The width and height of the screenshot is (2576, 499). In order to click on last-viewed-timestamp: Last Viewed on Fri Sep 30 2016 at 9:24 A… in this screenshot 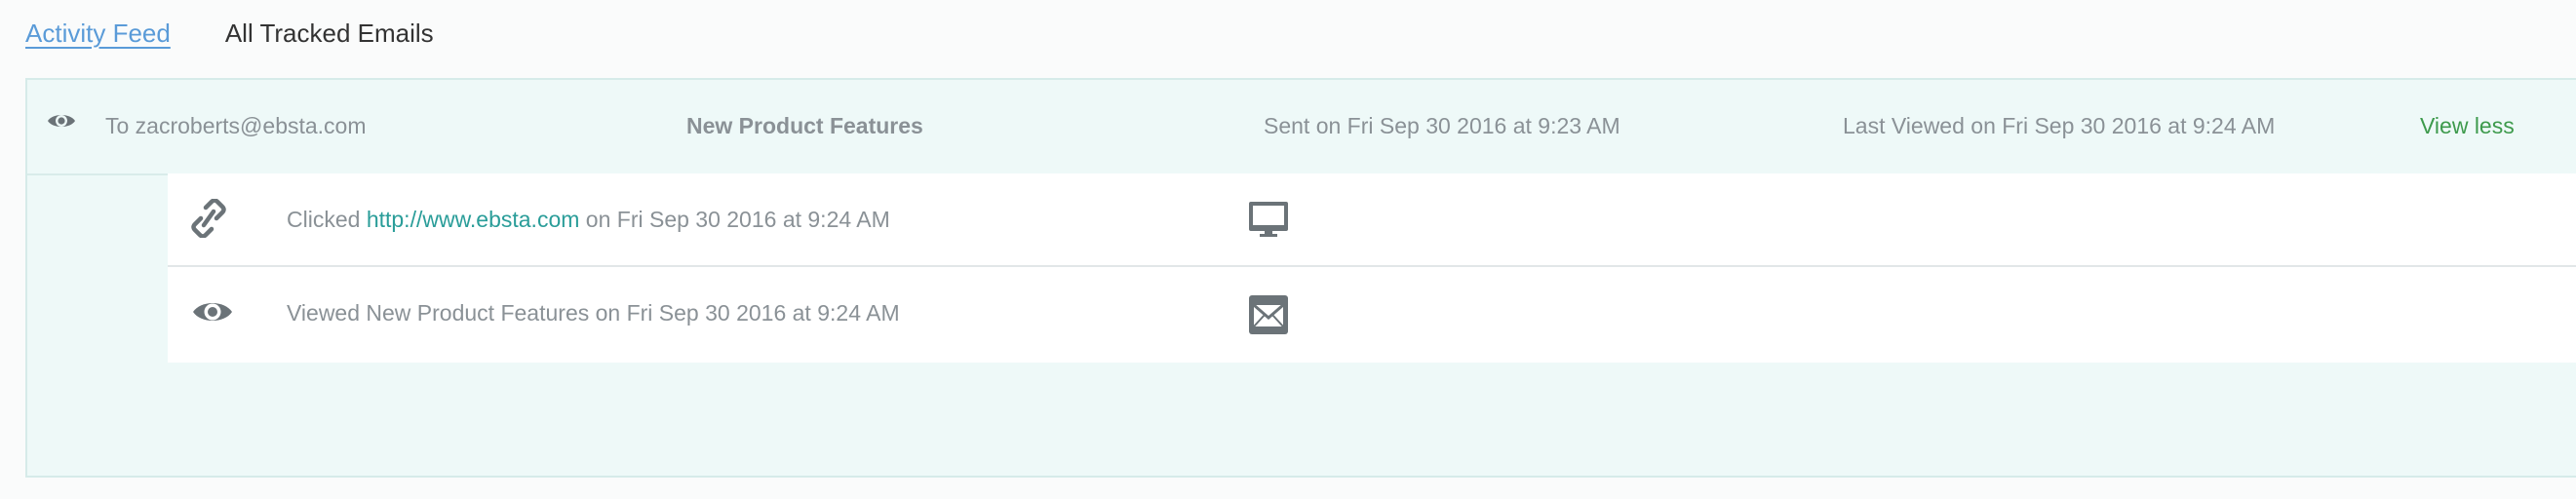, I will do `click(2059, 125)`.